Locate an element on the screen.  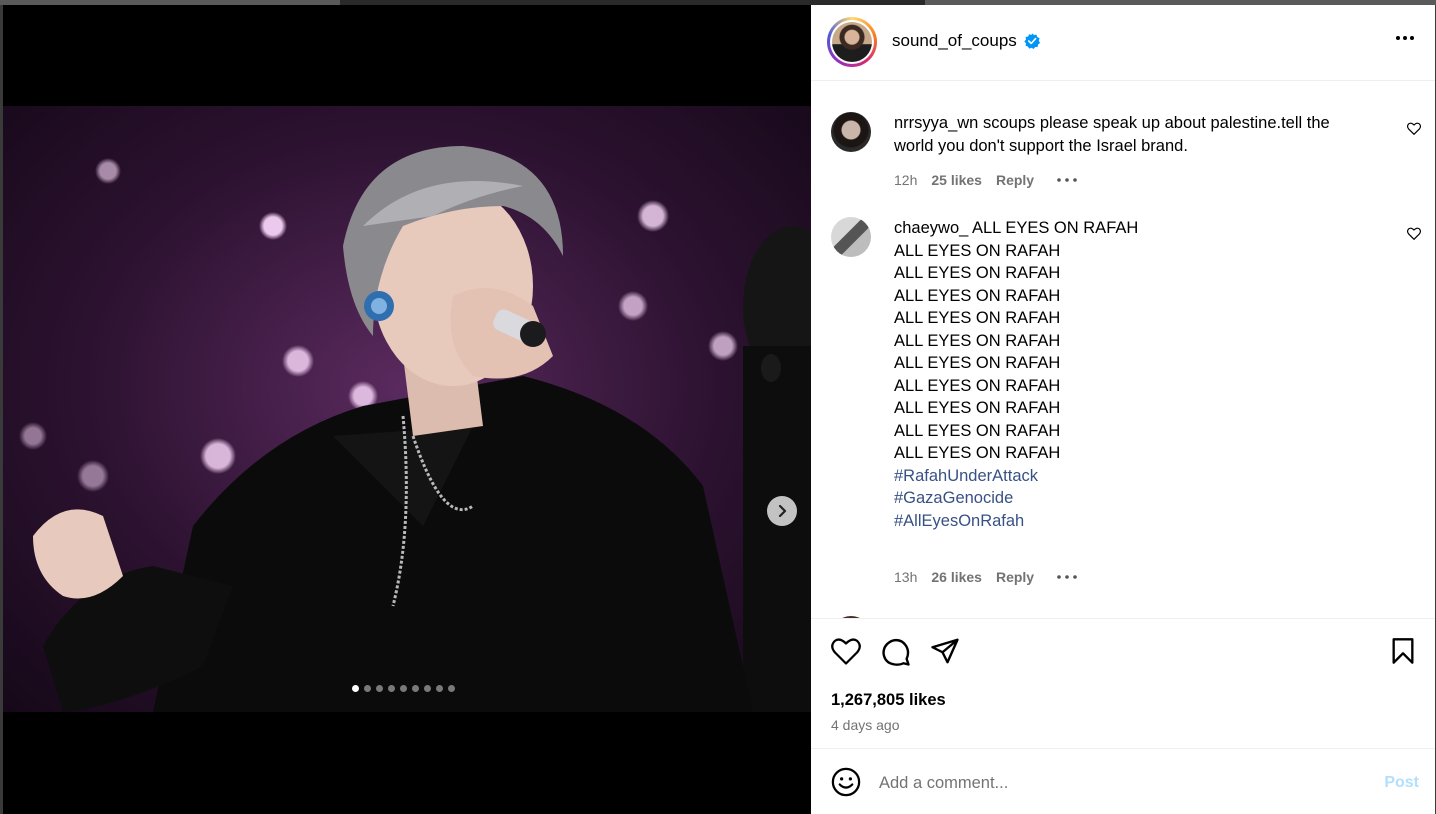
comment-meta: 13h 26 likes Reply is located at coordinates (986, 577).